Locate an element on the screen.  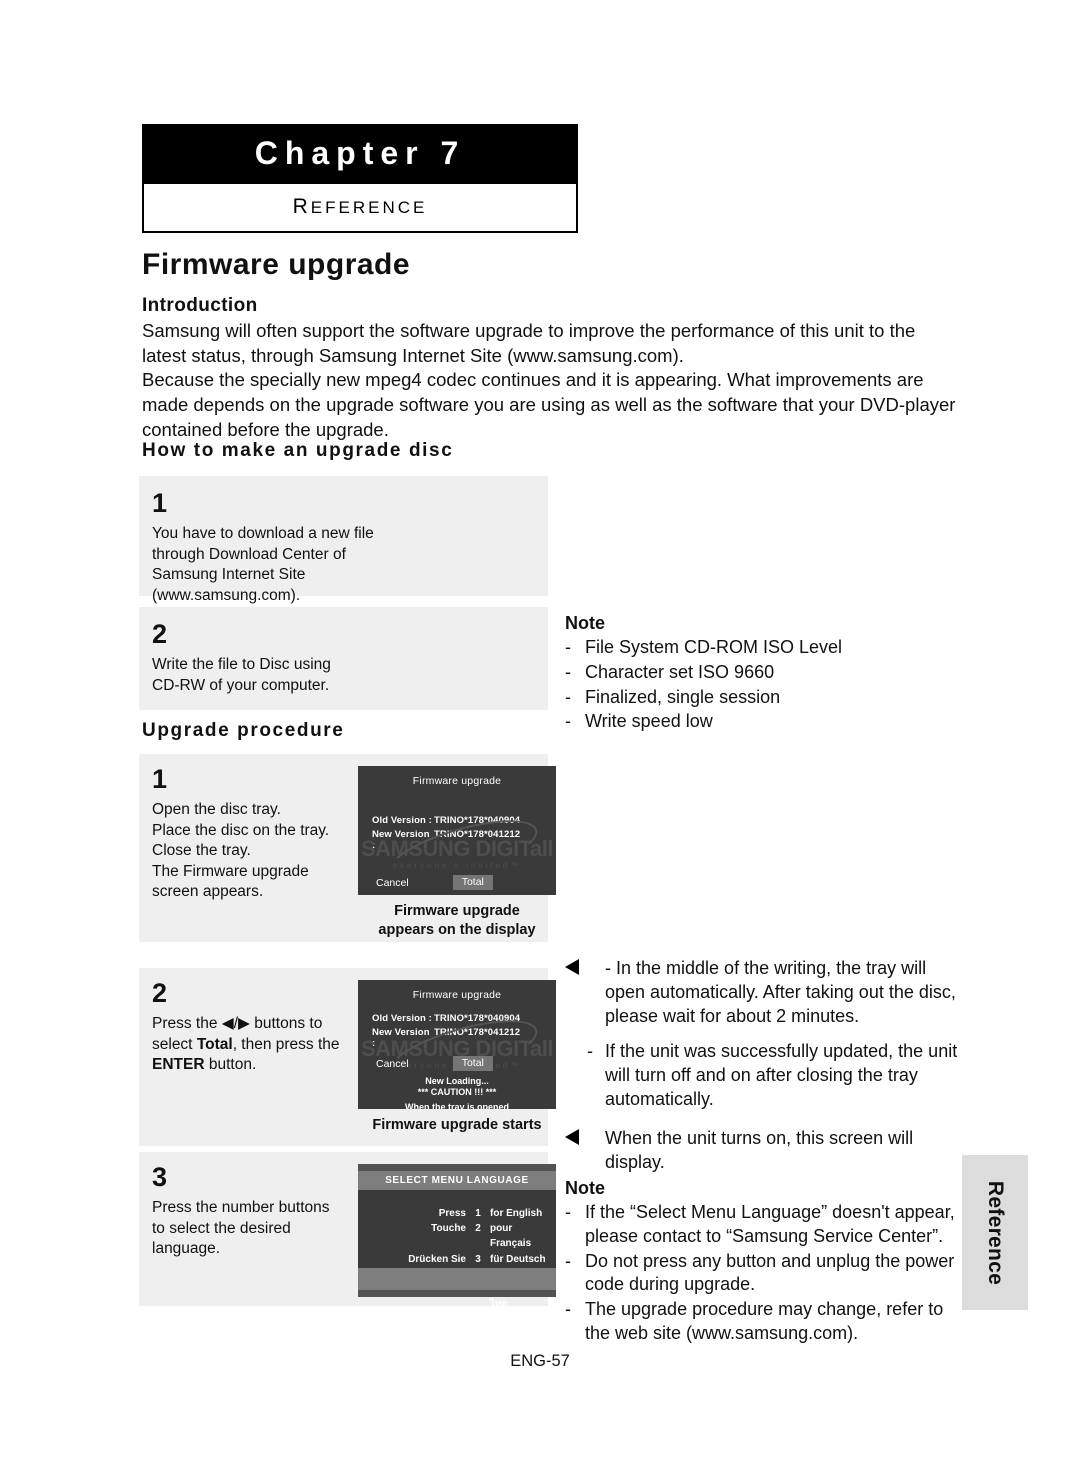
language-action: Drücken Sie is located at coordinates (437, 1259).